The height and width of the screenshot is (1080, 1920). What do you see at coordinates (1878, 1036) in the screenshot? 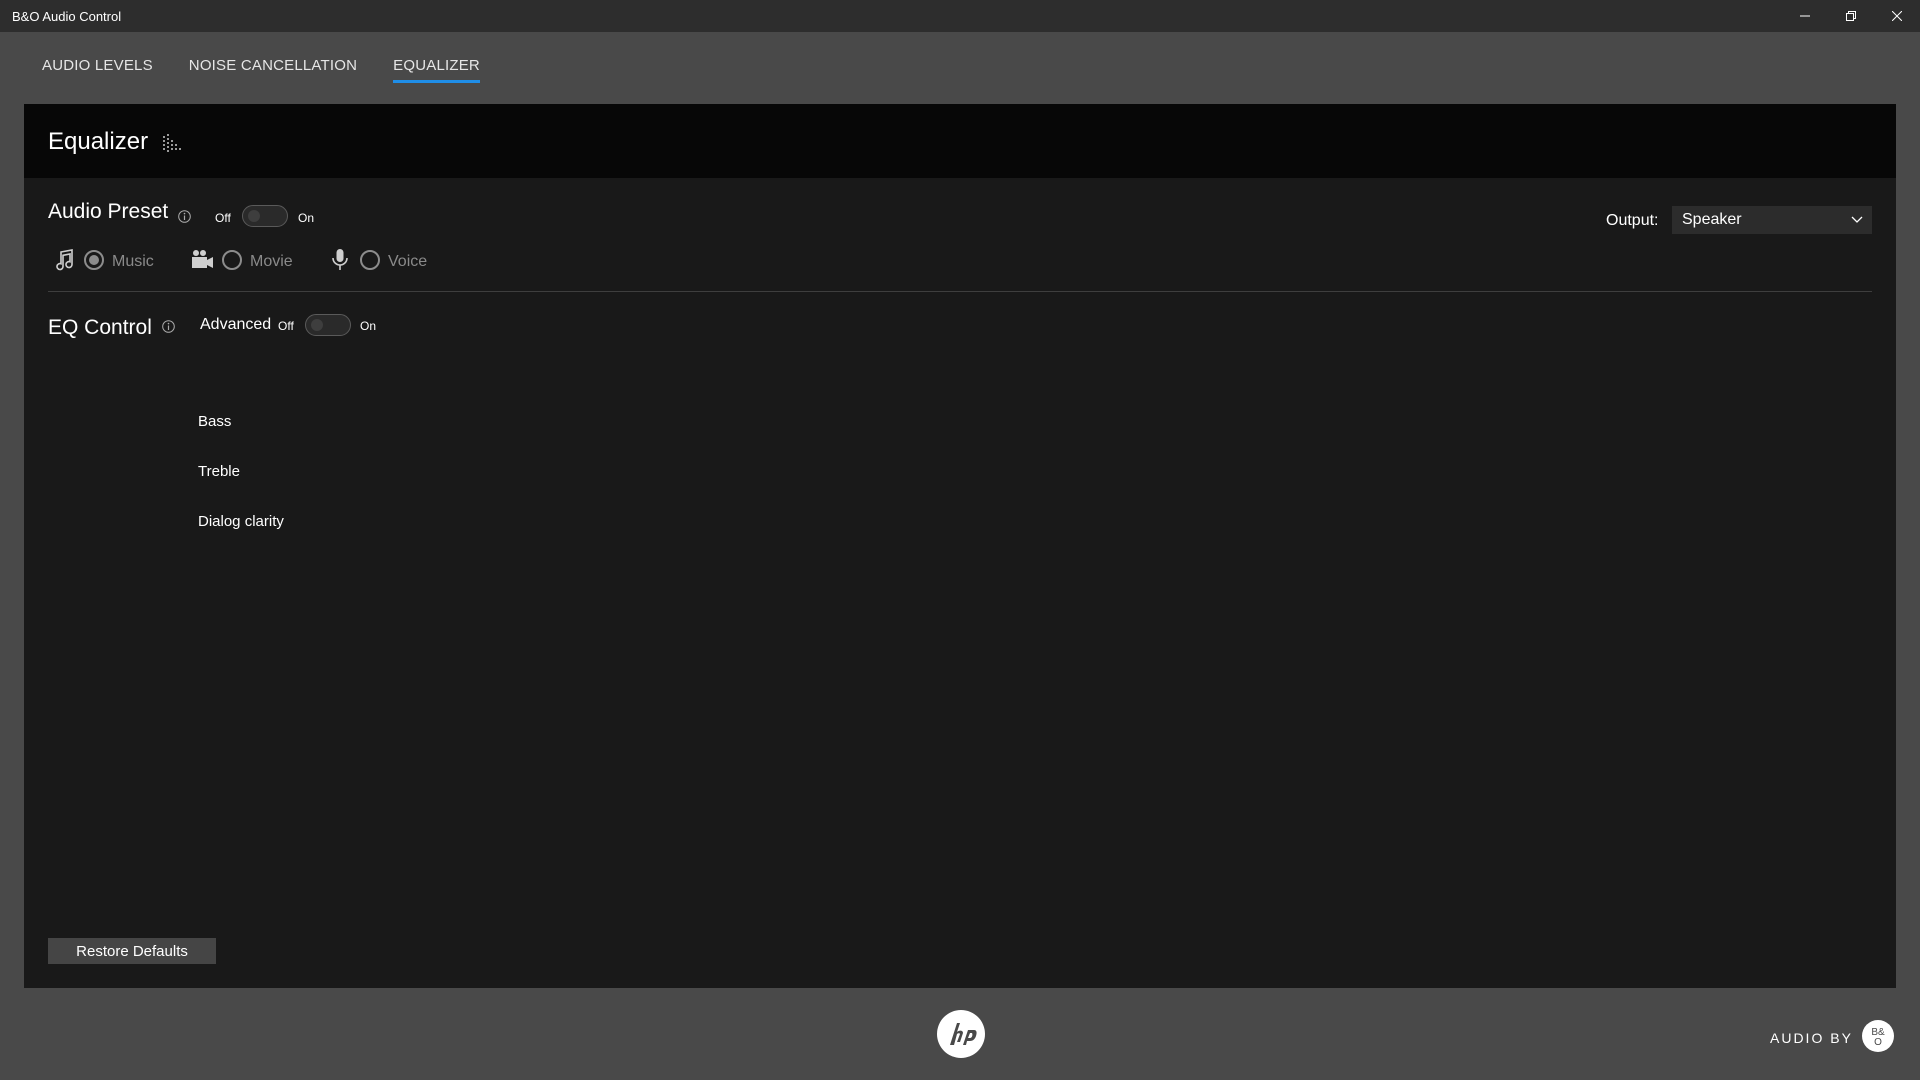
I see `bang-olufsen-logo: B& O` at bounding box center [1878, 1036].